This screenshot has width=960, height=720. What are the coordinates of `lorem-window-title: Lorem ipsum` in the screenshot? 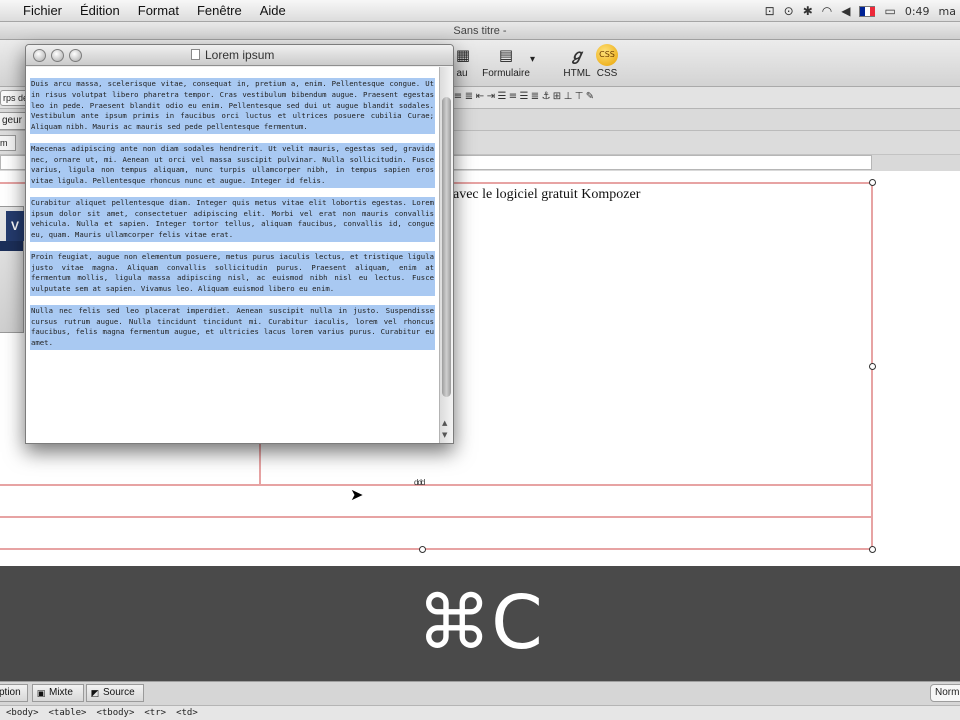 It's located at (240, 55).